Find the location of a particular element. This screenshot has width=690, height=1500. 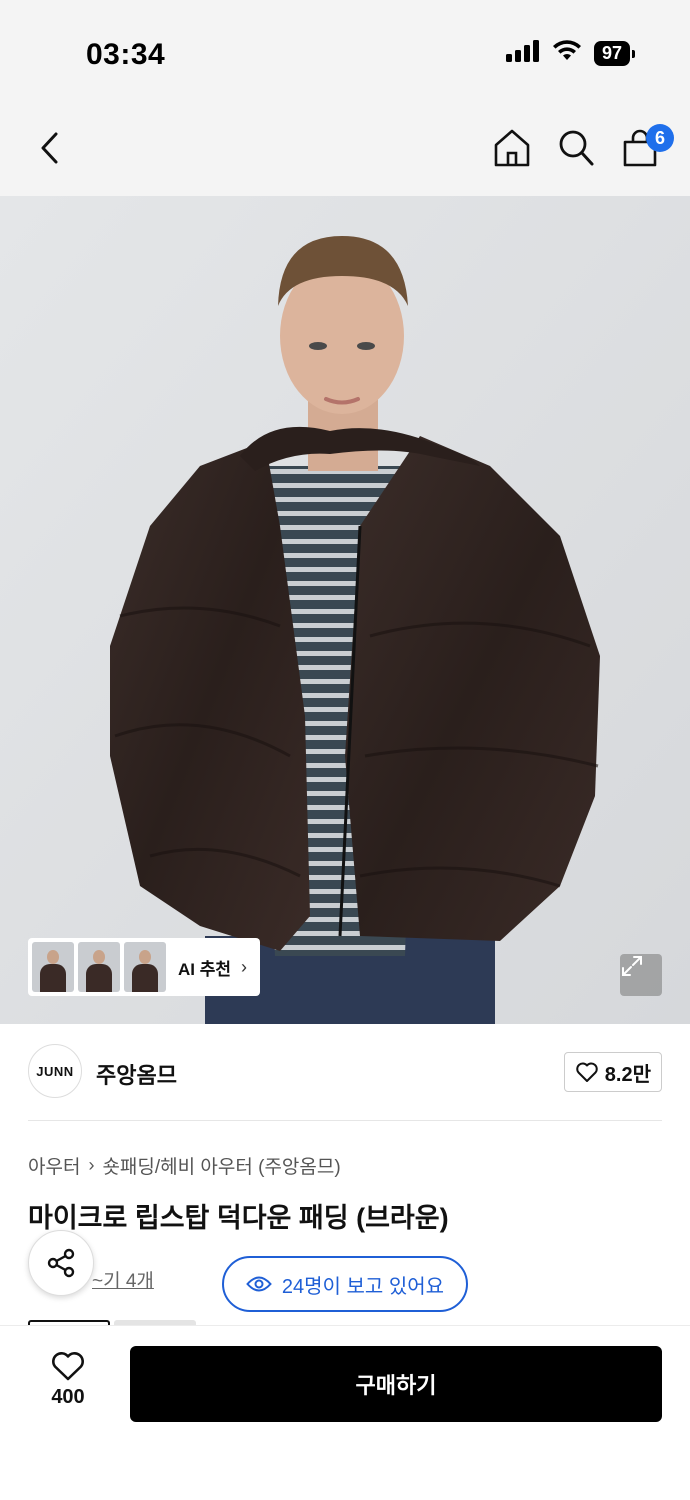

expand-icon is located at coordinates (632, 966).